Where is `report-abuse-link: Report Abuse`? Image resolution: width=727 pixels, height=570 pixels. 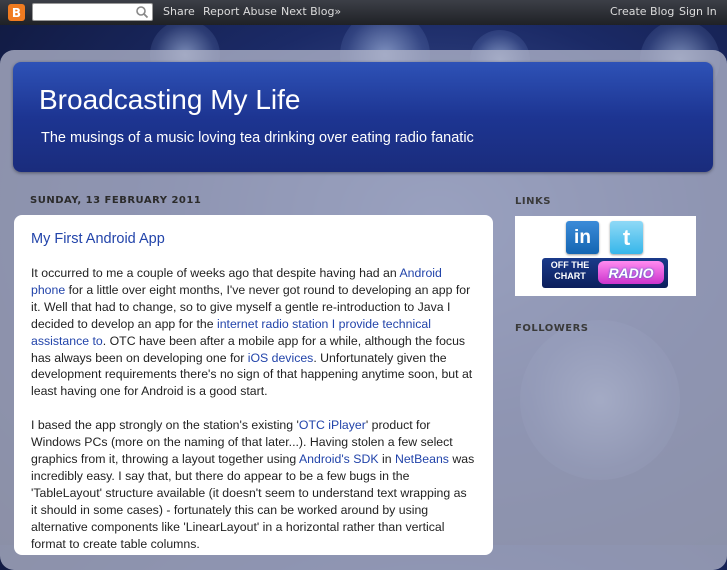 report-abuse-link: Report Abuse is located at coordinates (240, 11).